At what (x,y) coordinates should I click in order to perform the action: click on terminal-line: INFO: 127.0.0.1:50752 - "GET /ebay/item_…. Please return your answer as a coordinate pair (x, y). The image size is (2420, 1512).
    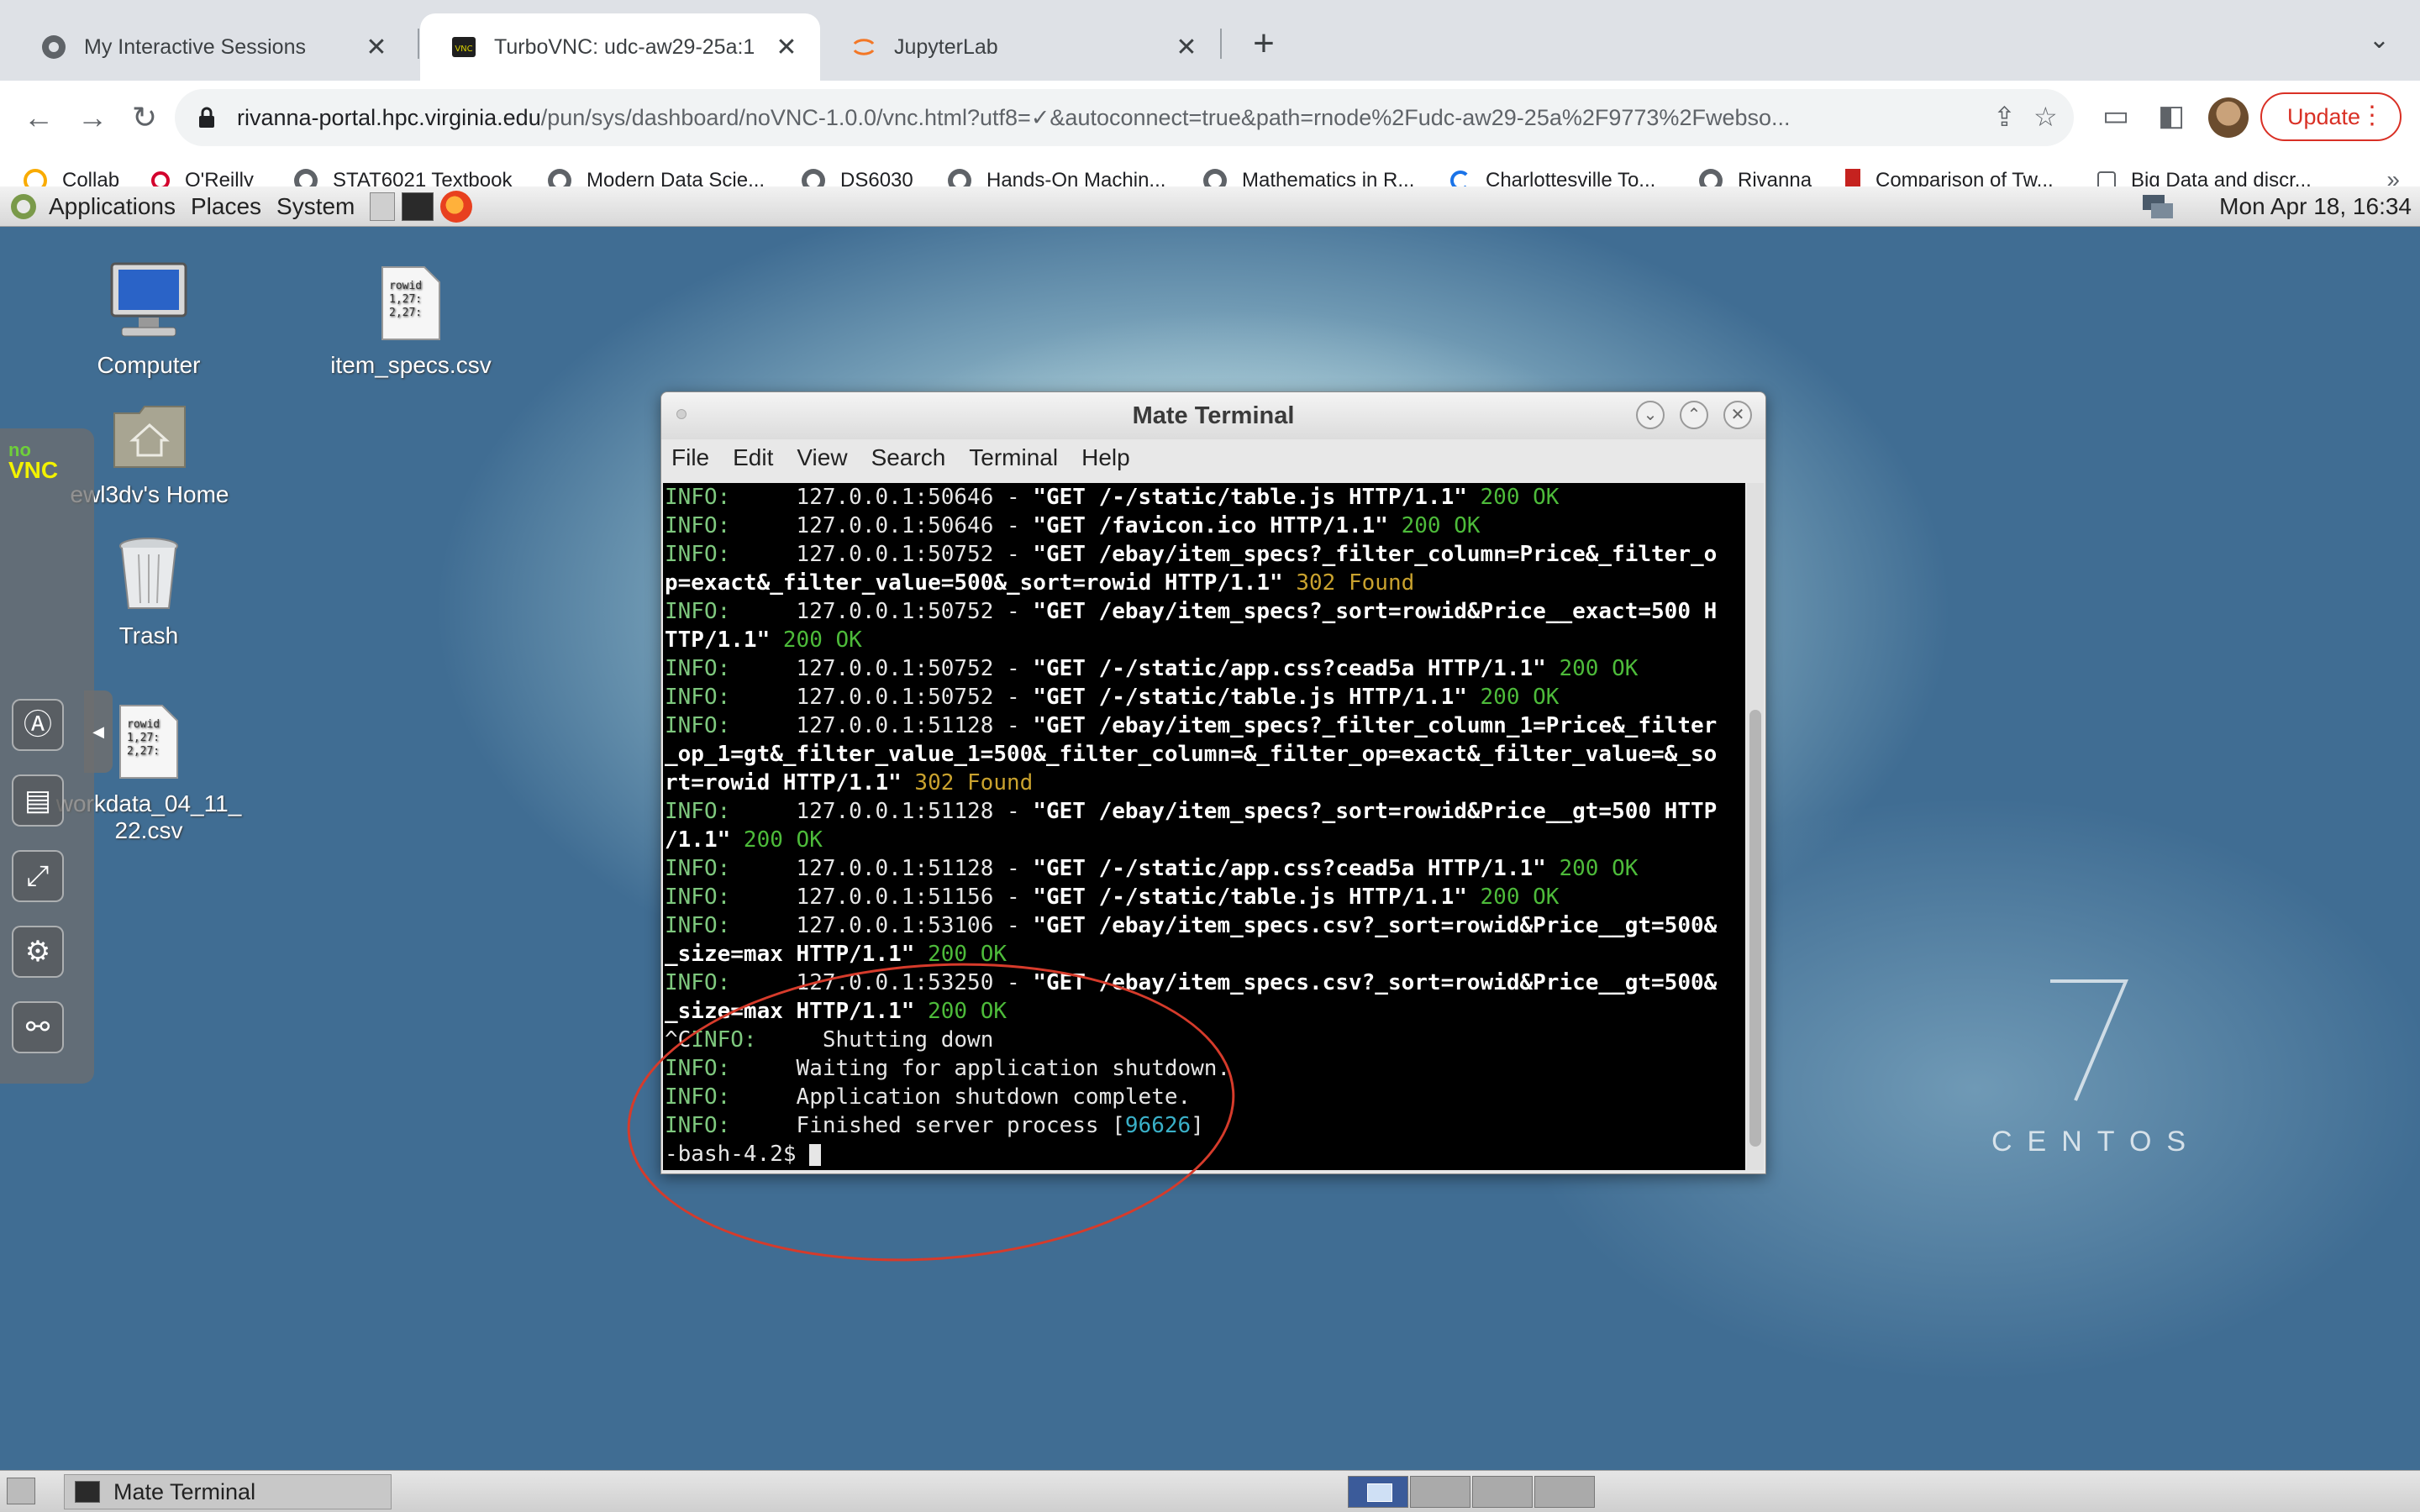
    Looking at the image, I should click on (1205, 611).